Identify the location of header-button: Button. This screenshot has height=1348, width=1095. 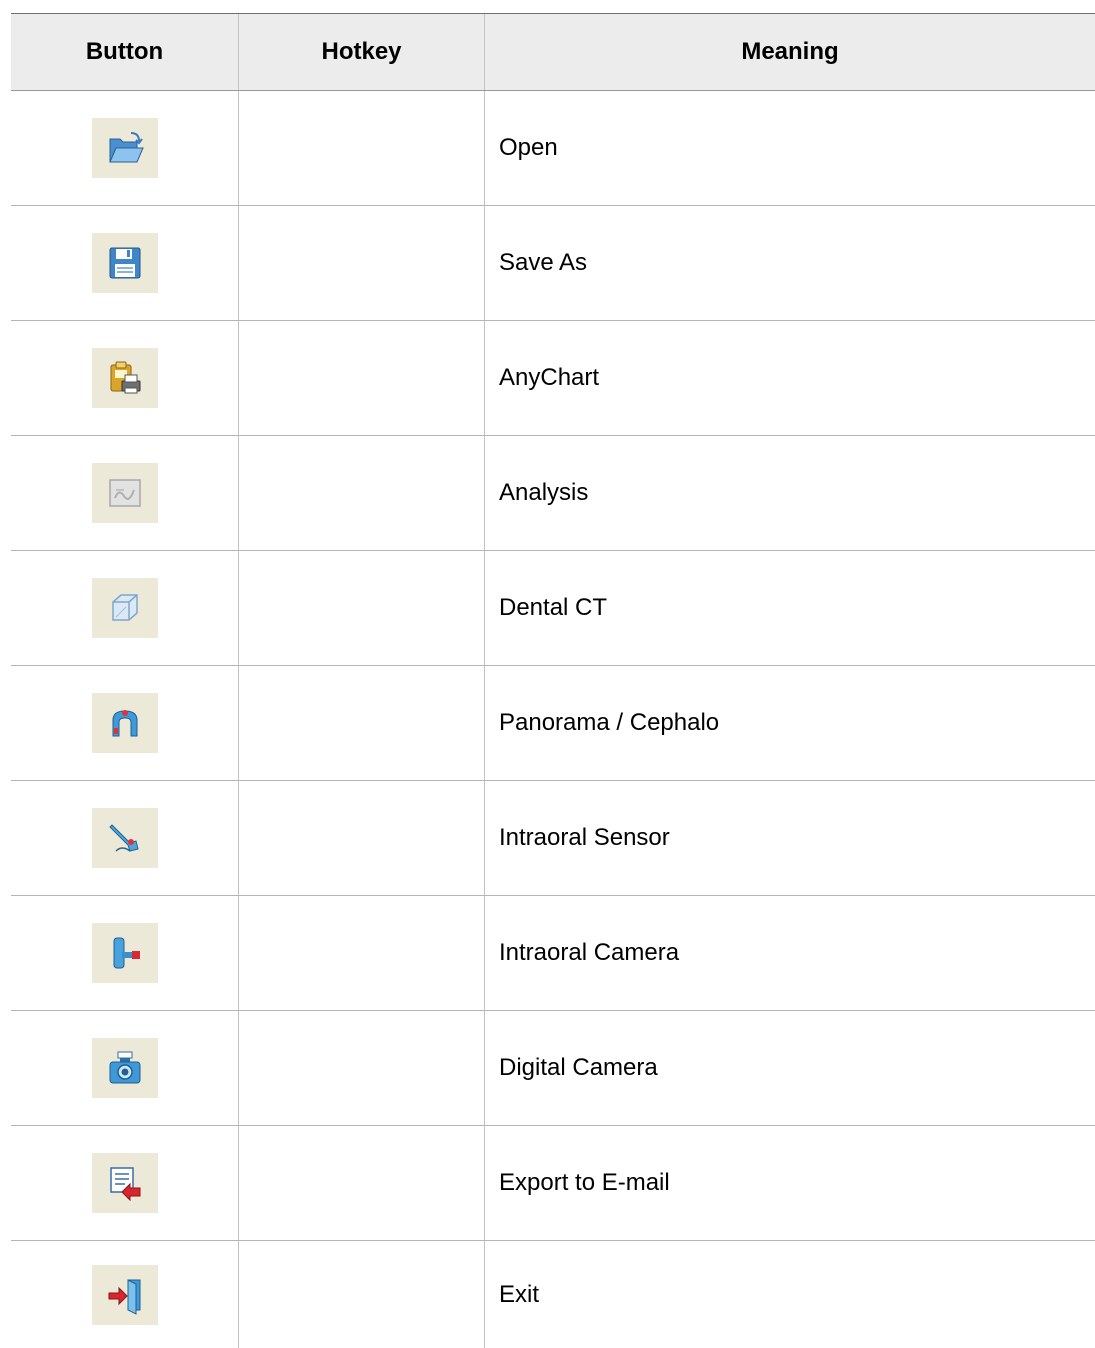
(124, 51).